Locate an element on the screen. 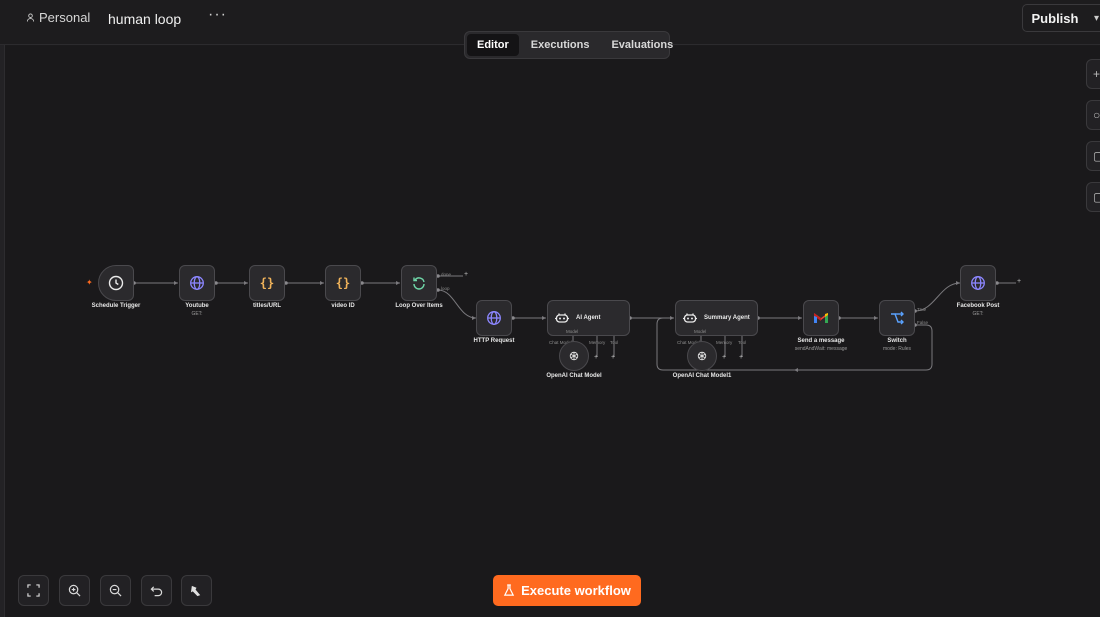  node-ai-agent: AI Agent is located at coordinates (588, 318).